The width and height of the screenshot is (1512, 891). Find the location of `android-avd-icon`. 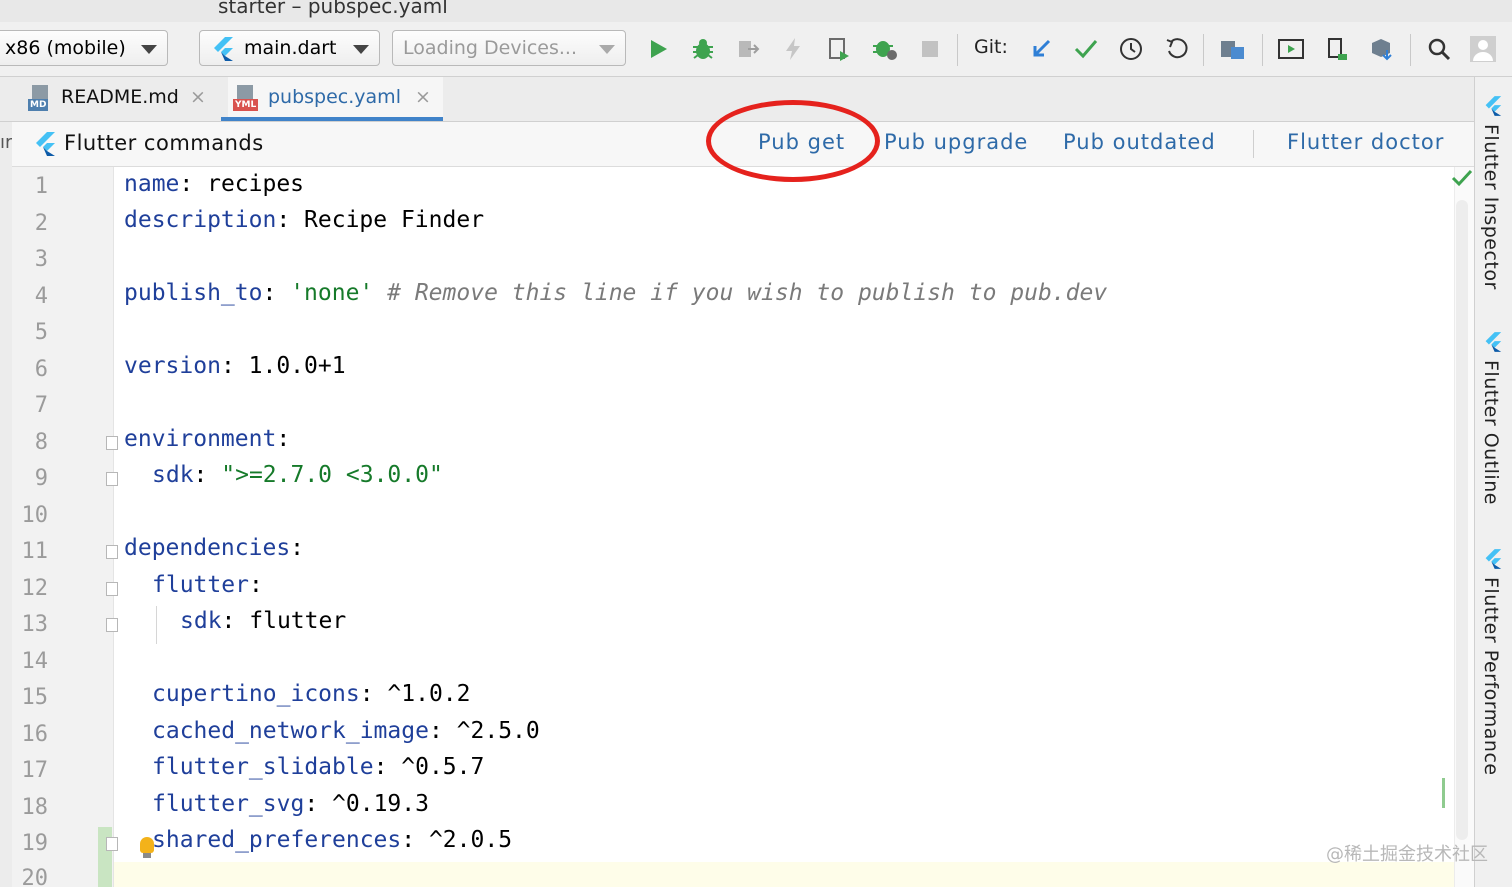

android-avd-icon is located at coordinates (1291, 49).